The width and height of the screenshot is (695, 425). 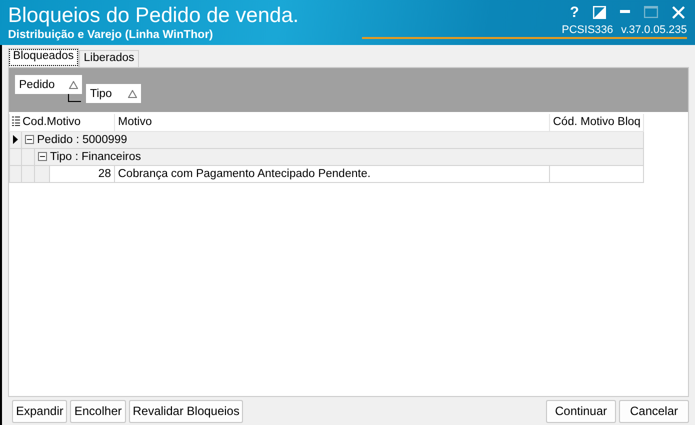 I want to click on tab: Bloqueados, so click(x=43, y=57).